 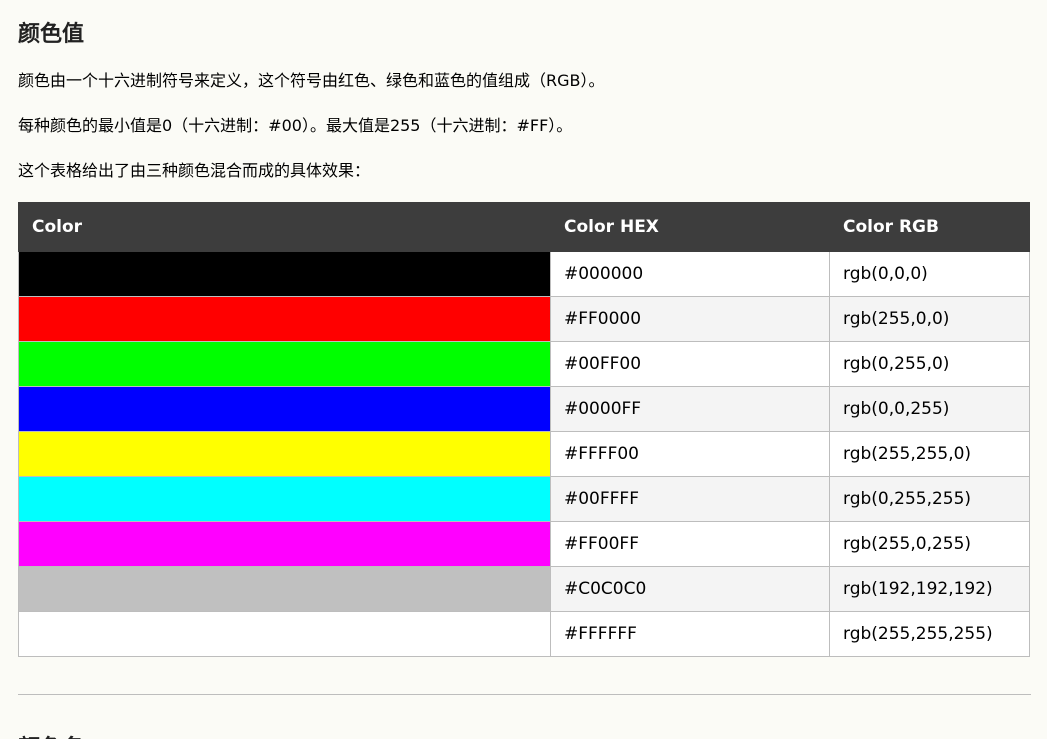 I want to click on table-row: #C0C0C0 rgb(192,192,192), so click(x=524, y=589).